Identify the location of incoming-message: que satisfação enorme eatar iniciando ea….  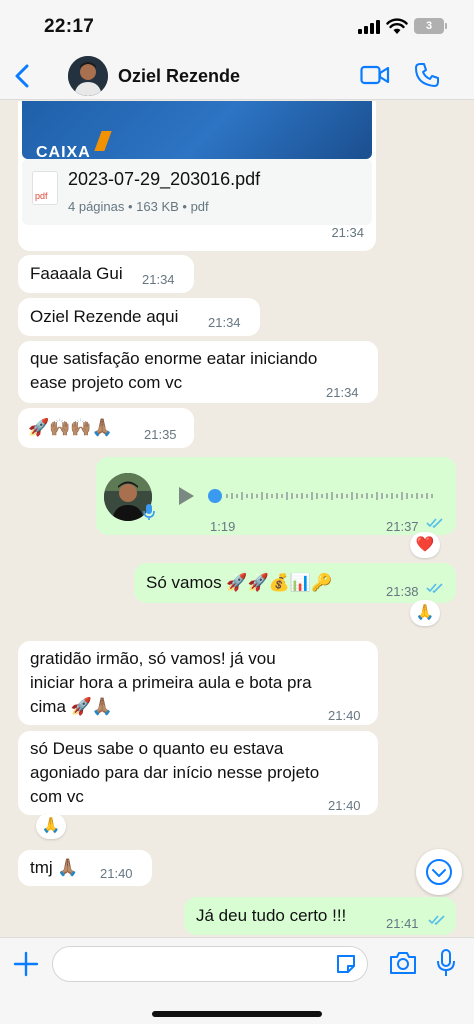
(198, 372).